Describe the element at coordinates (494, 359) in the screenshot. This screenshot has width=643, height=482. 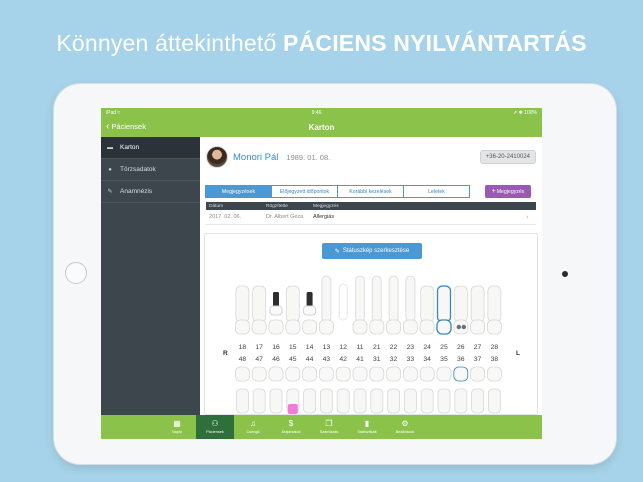
I see `tooth-number: 38` at that location.